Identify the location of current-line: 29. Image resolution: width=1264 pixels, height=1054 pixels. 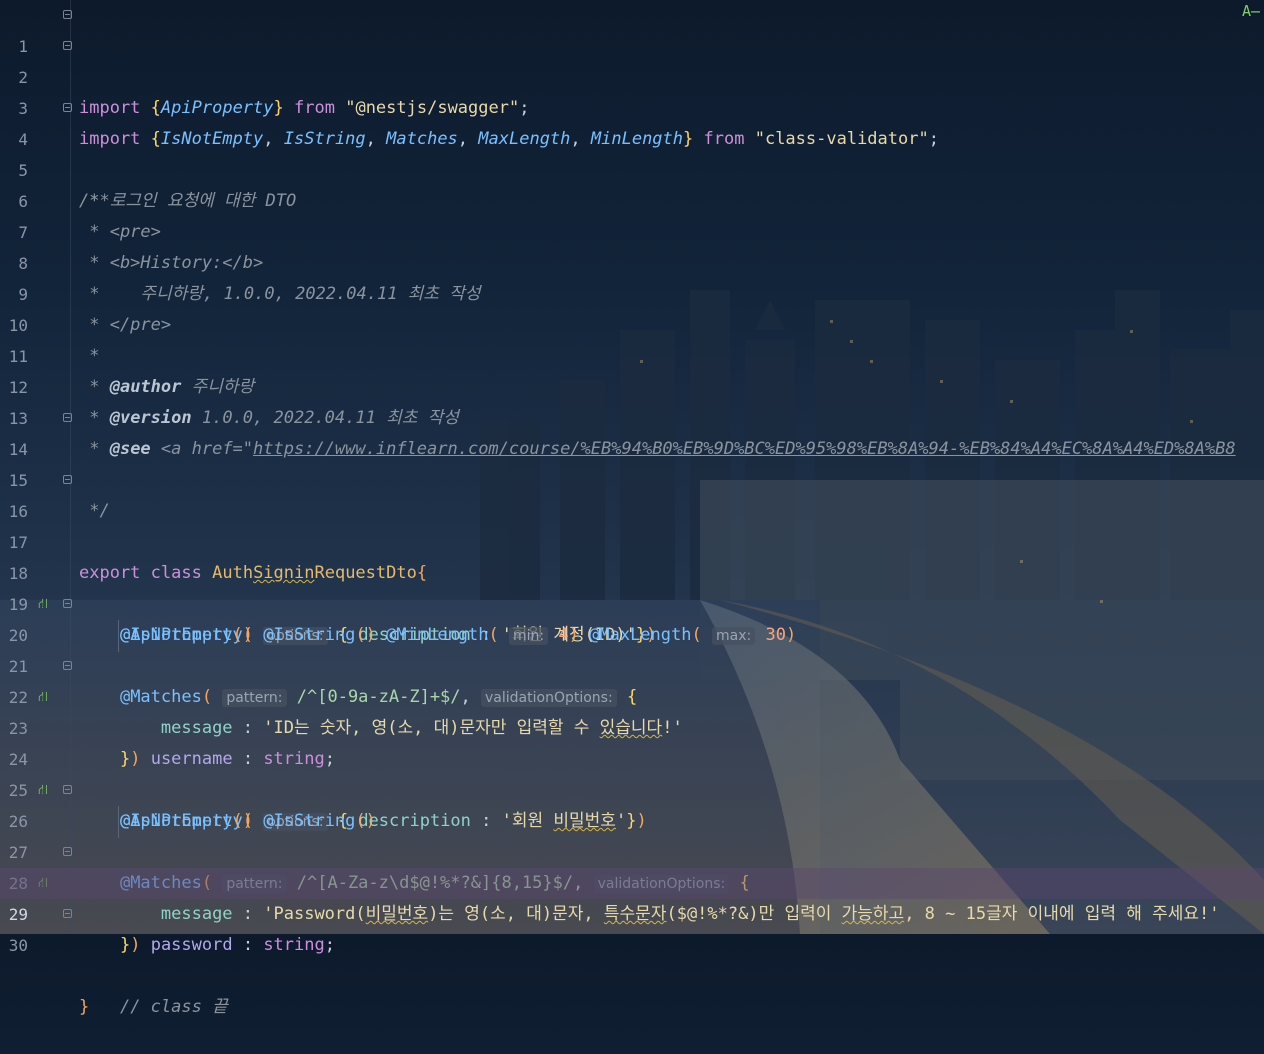
(632, 896).